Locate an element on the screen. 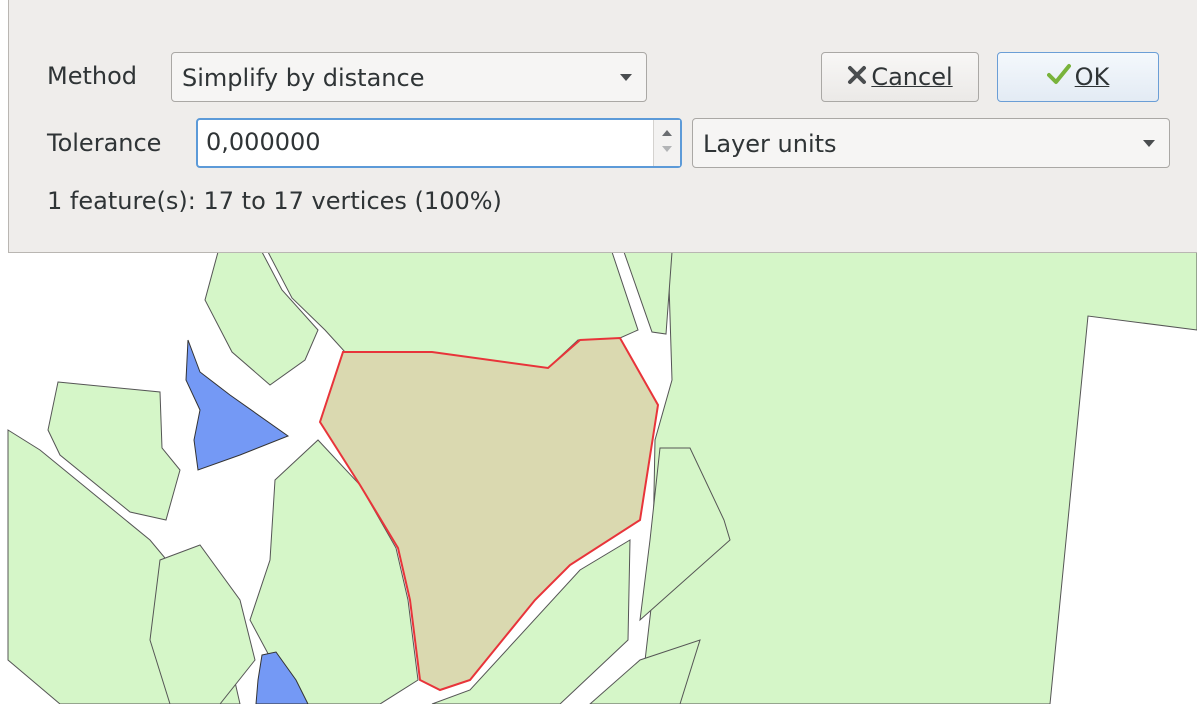  method-select-value: Simplify by distance is located at coordinates (303, 78).